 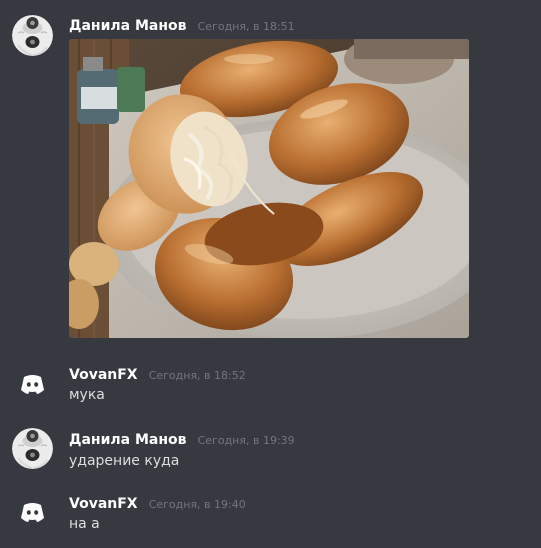 I want to click on message-group: VovanFX Сегодня, в 19:40 на а, so click(x=270, y=515).